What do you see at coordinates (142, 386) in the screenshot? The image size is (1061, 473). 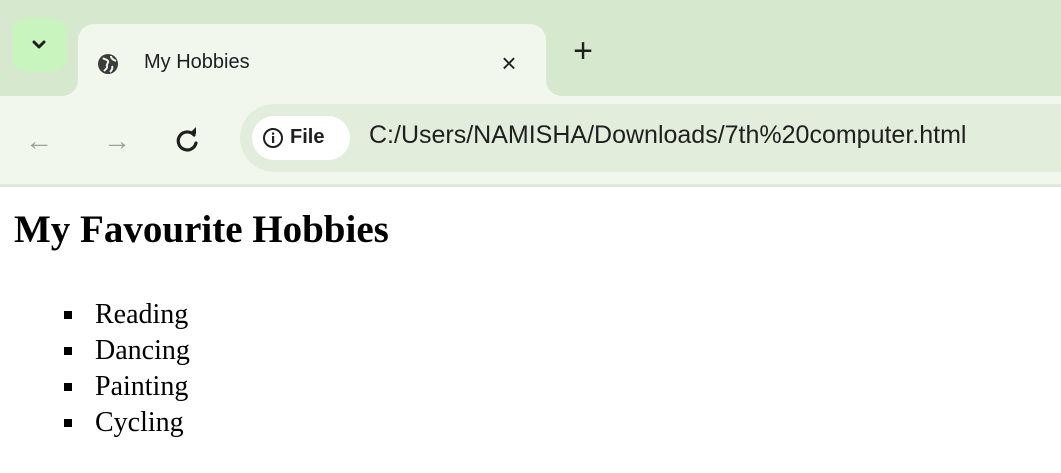 I see `hobby-label: Painting` at bounding box center [142, 386].